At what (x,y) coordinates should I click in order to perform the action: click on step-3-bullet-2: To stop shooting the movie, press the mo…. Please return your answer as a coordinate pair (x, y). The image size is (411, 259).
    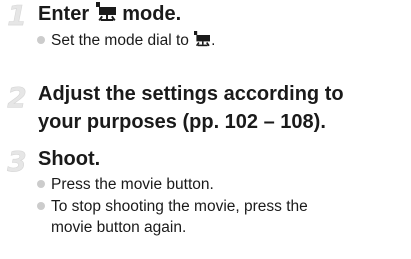
    Looking at the image, I should click on (221, 217).